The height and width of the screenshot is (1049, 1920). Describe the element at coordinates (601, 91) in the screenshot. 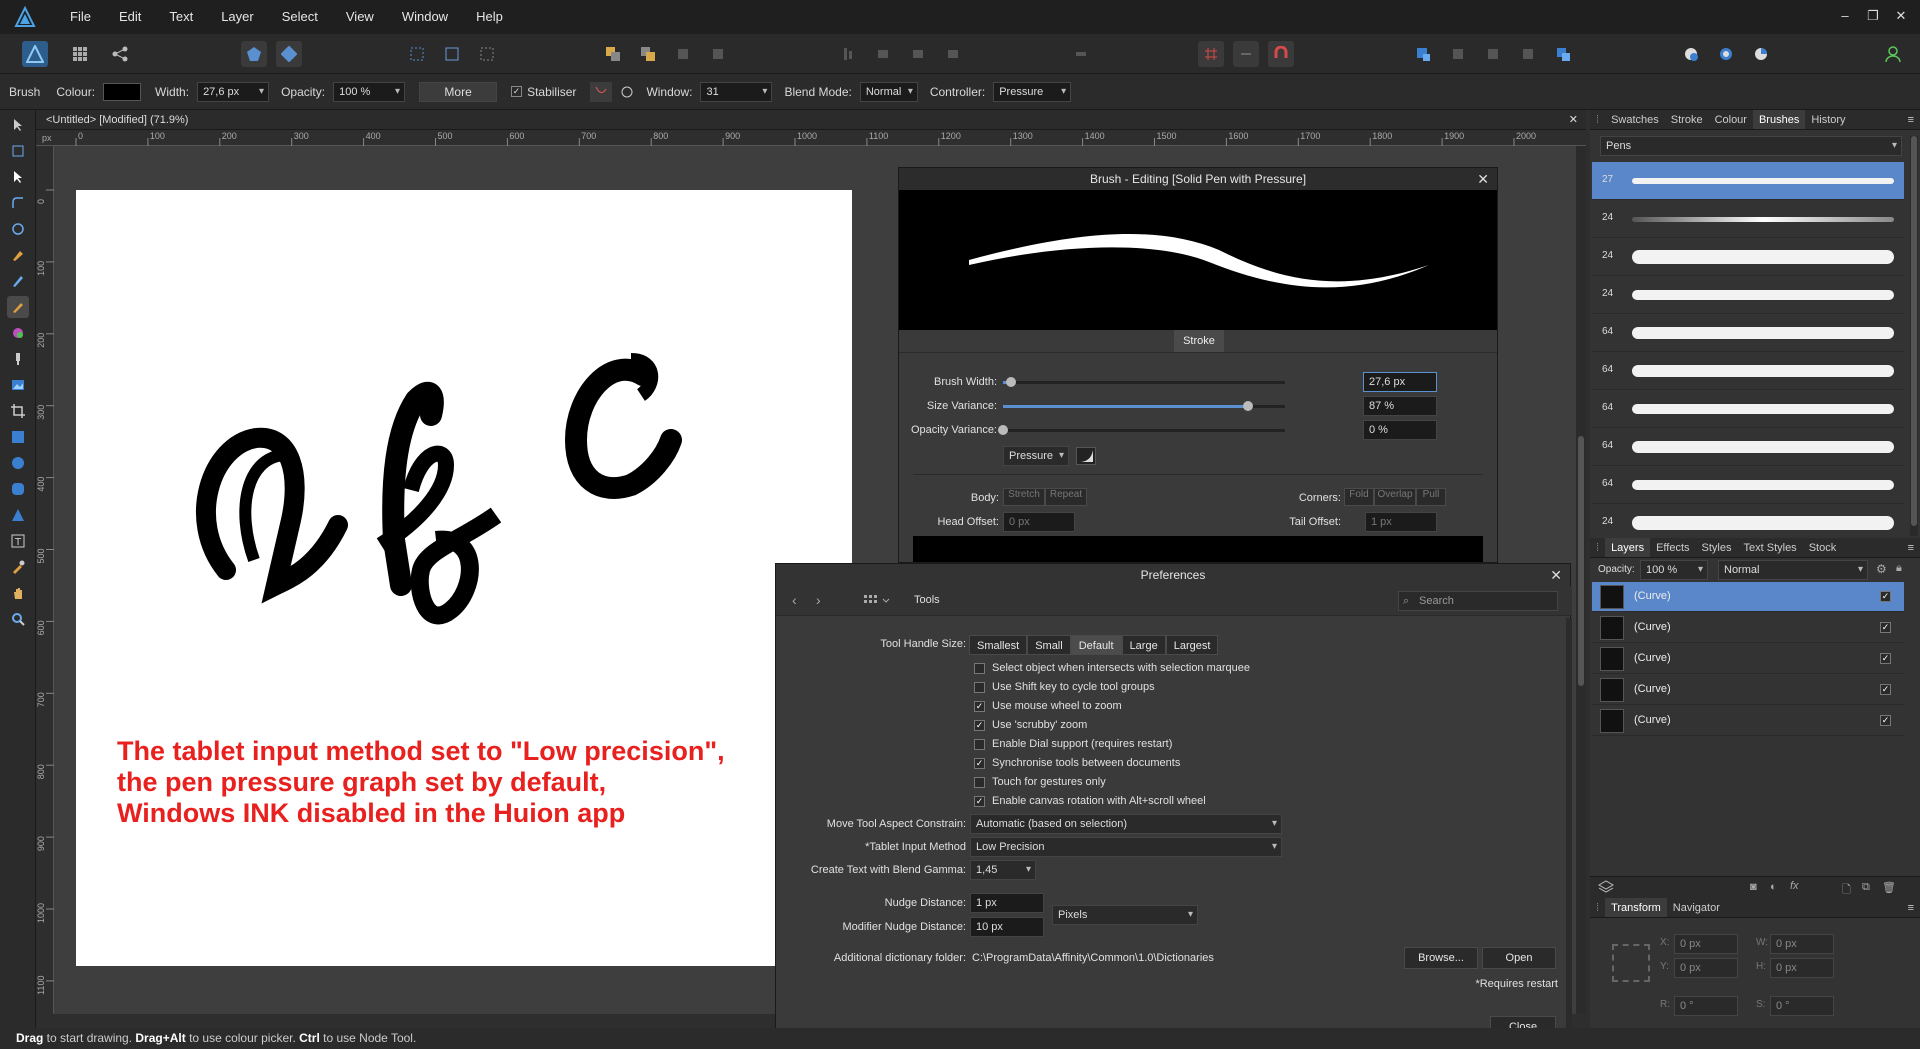

I see `rope-mode-icon` at that location.